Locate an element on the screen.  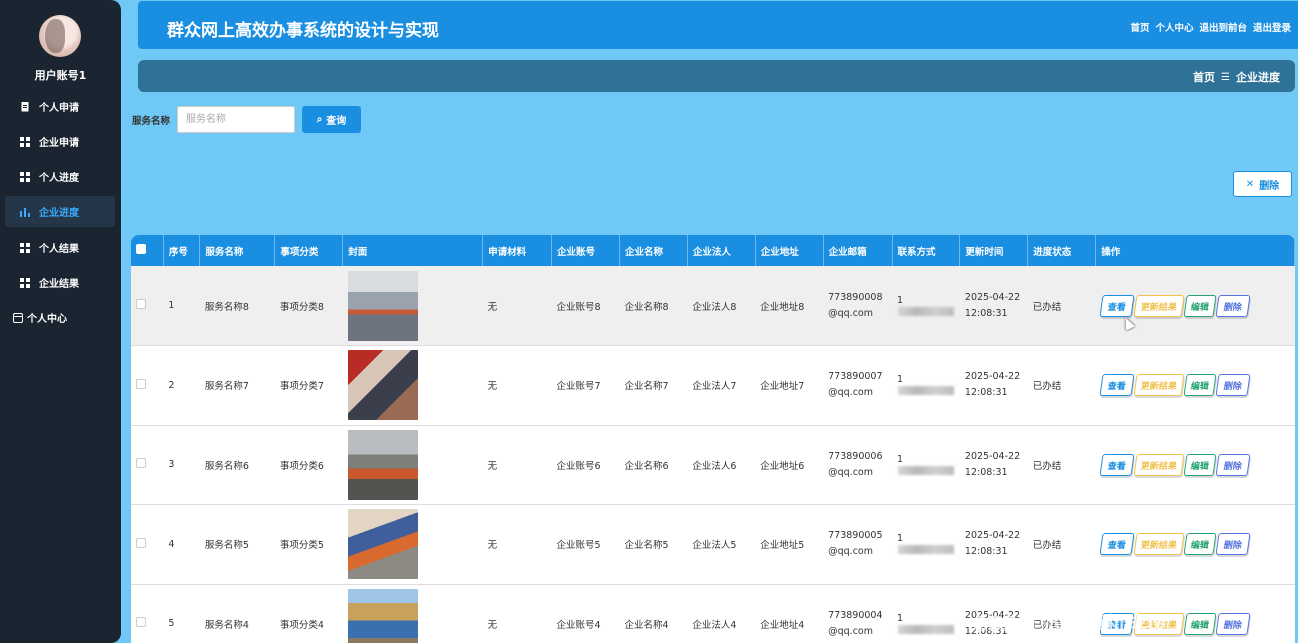
cell-service: 服务名称7 is located at coordinates (226, 387).